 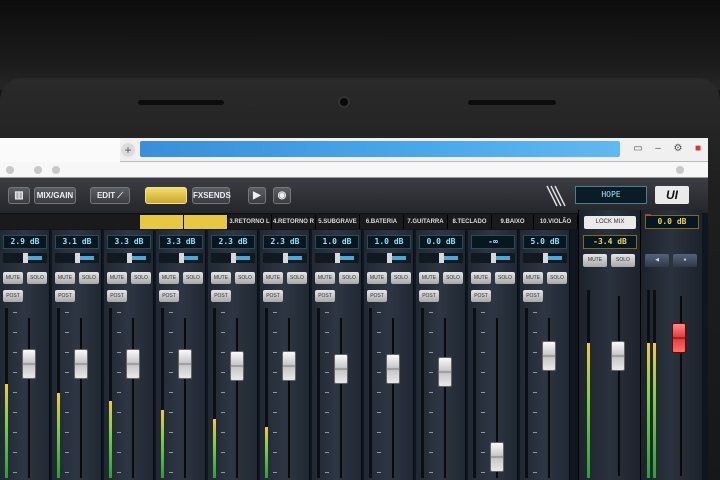 What do you see at coordinates (10, 170) in the screenshot?
I see `back-icon` at bounding box center [10, 170].